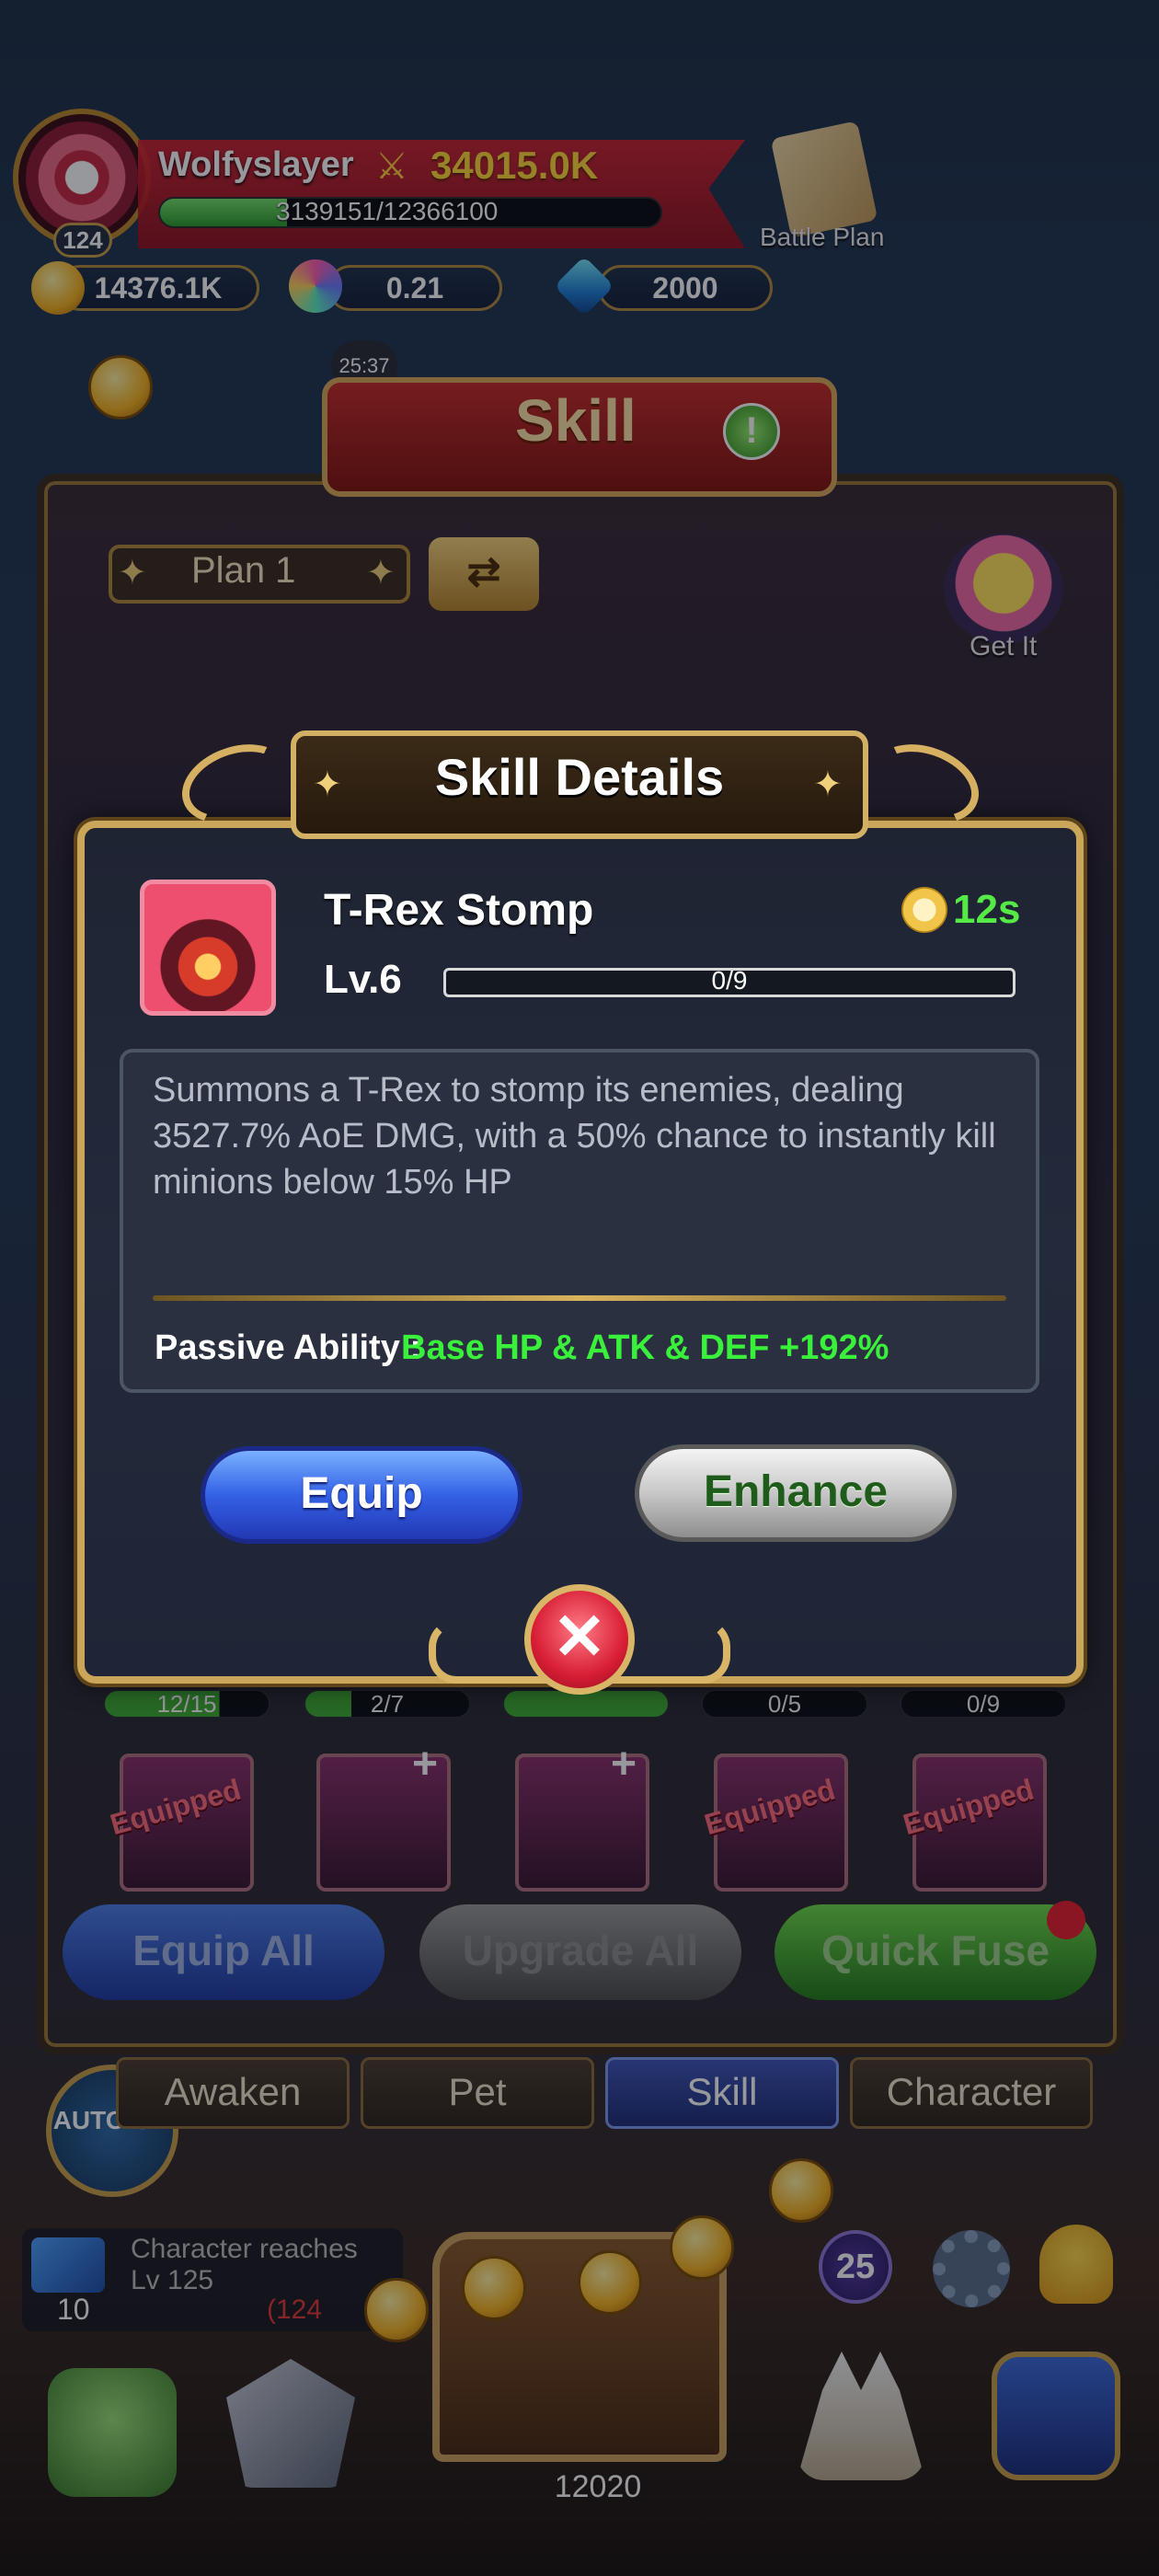 The image size is (1159, 2576). Describe the element at coordinates (361, 1495) in the screenshot. I see `equip-button: Equip` at that location.